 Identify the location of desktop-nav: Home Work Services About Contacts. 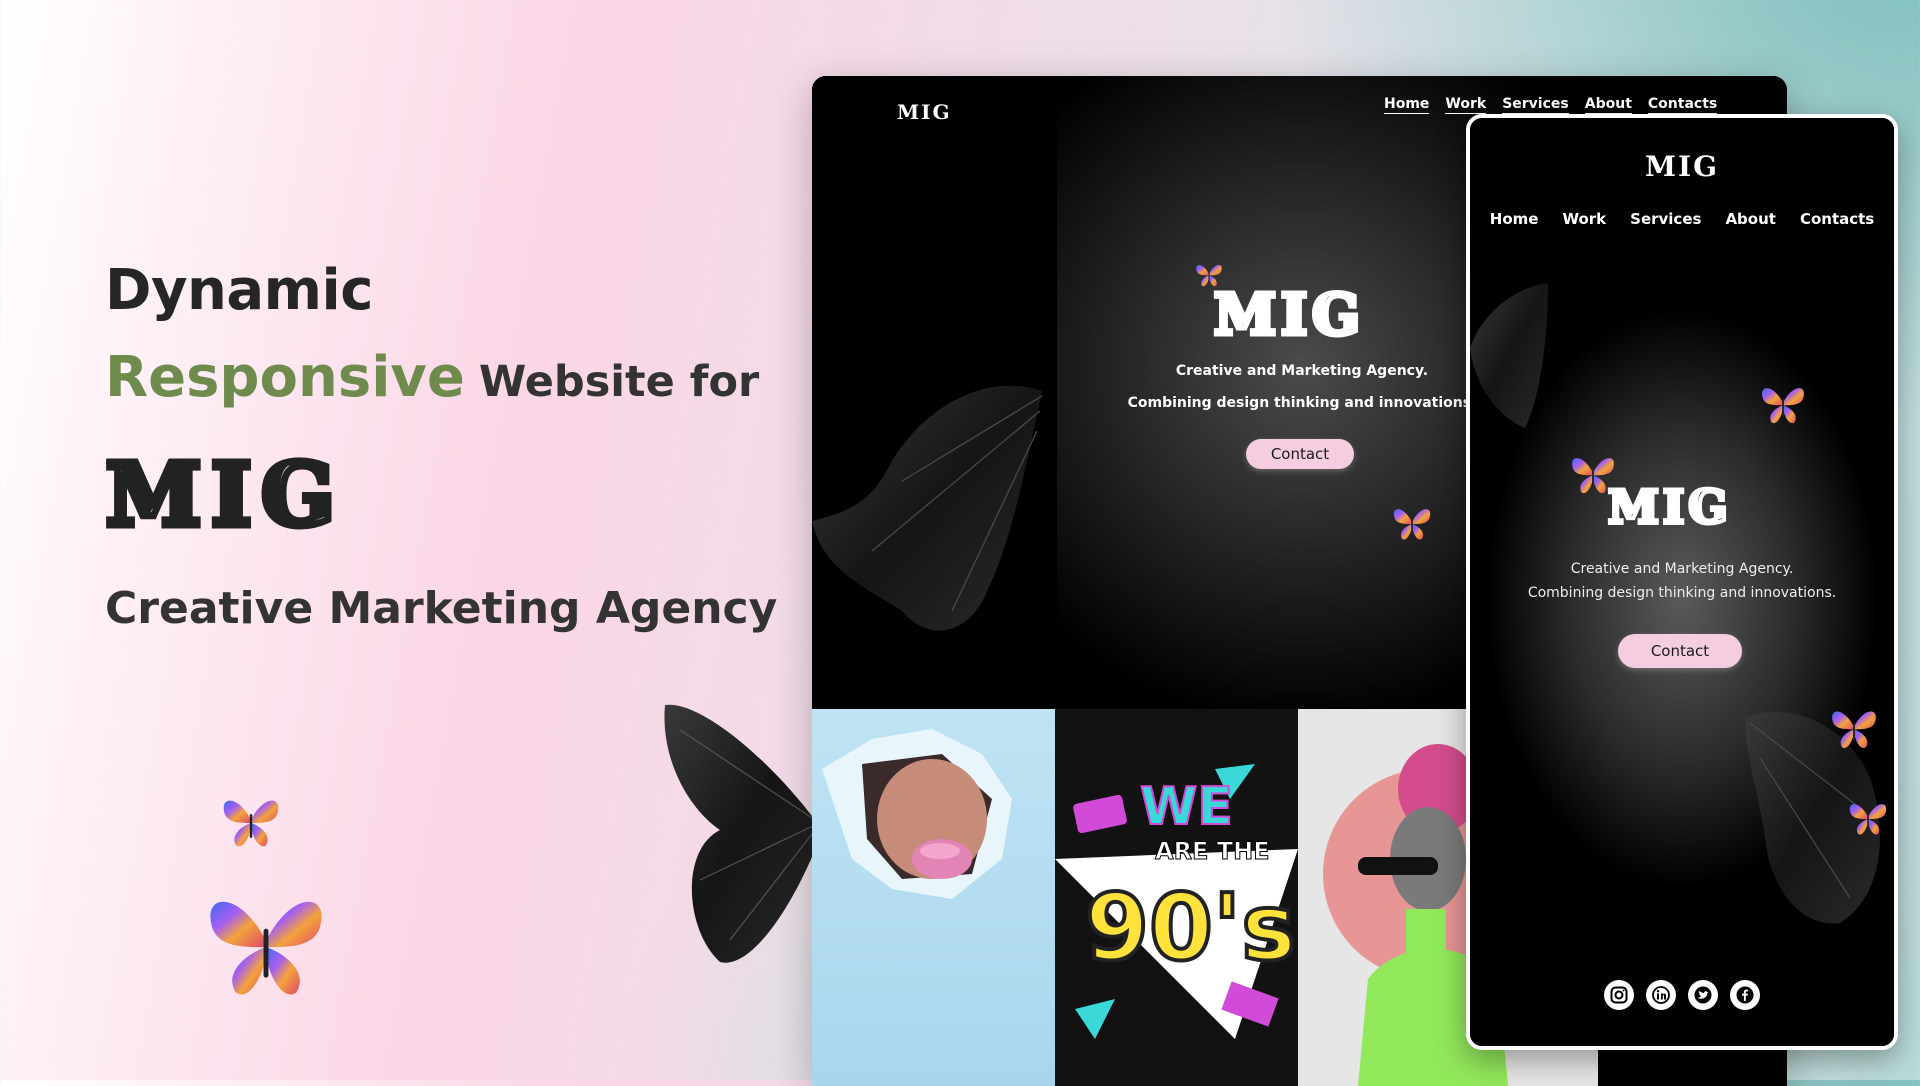
(1551, 105).